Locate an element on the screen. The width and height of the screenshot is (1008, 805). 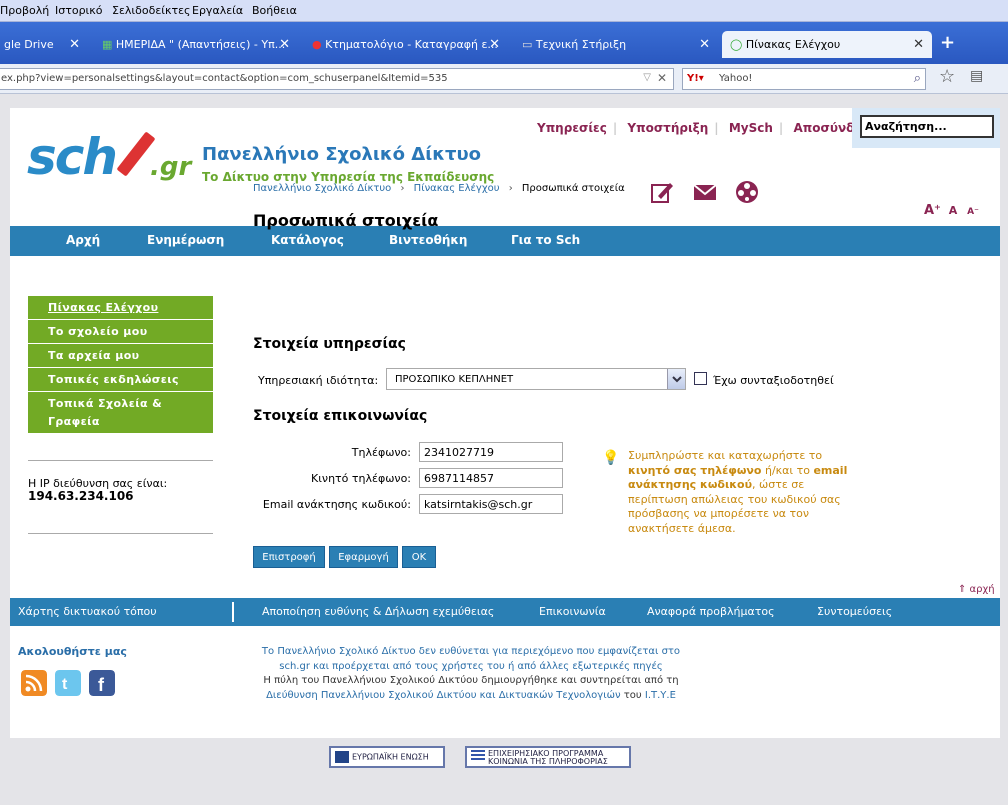
retired-label: Έχω συνταξιοδοτηθεί is located at coordinates (773, 380).